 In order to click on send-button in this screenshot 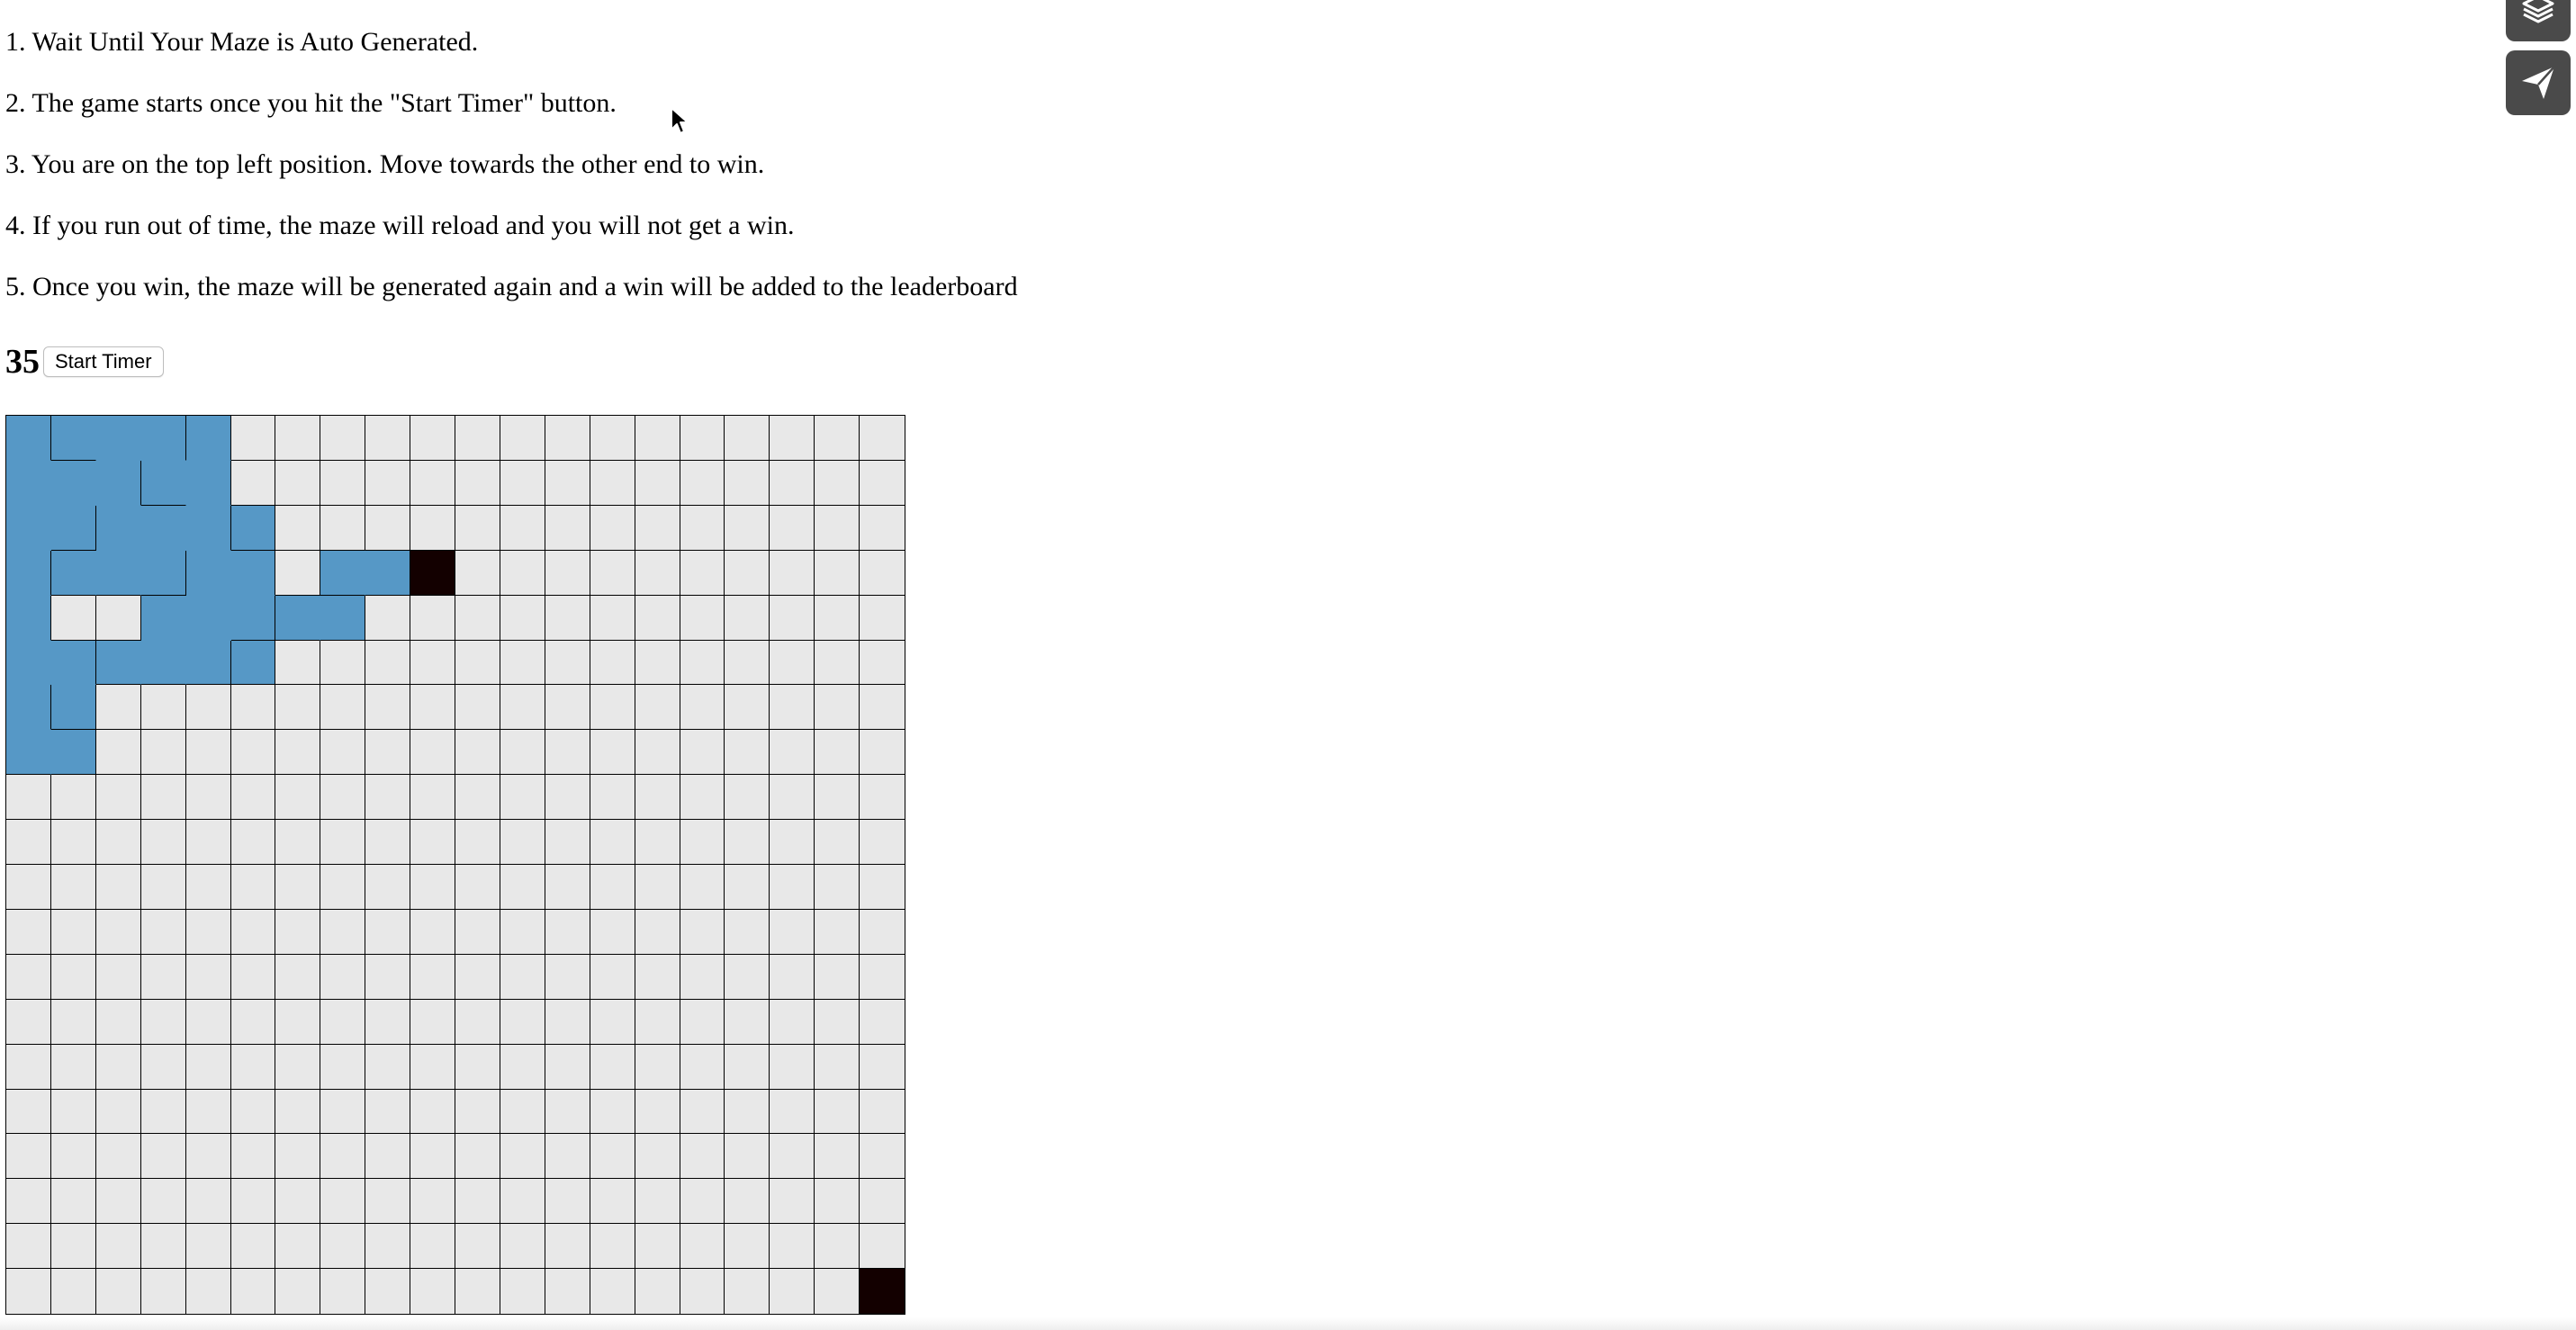, I will do `click(2538, 82)`.